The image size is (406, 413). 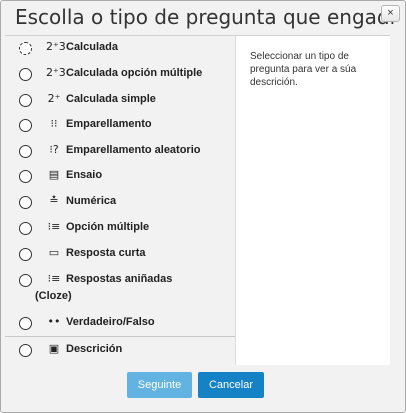 I want to click on option-label: Emparellamento, so click(x=109, y=124).